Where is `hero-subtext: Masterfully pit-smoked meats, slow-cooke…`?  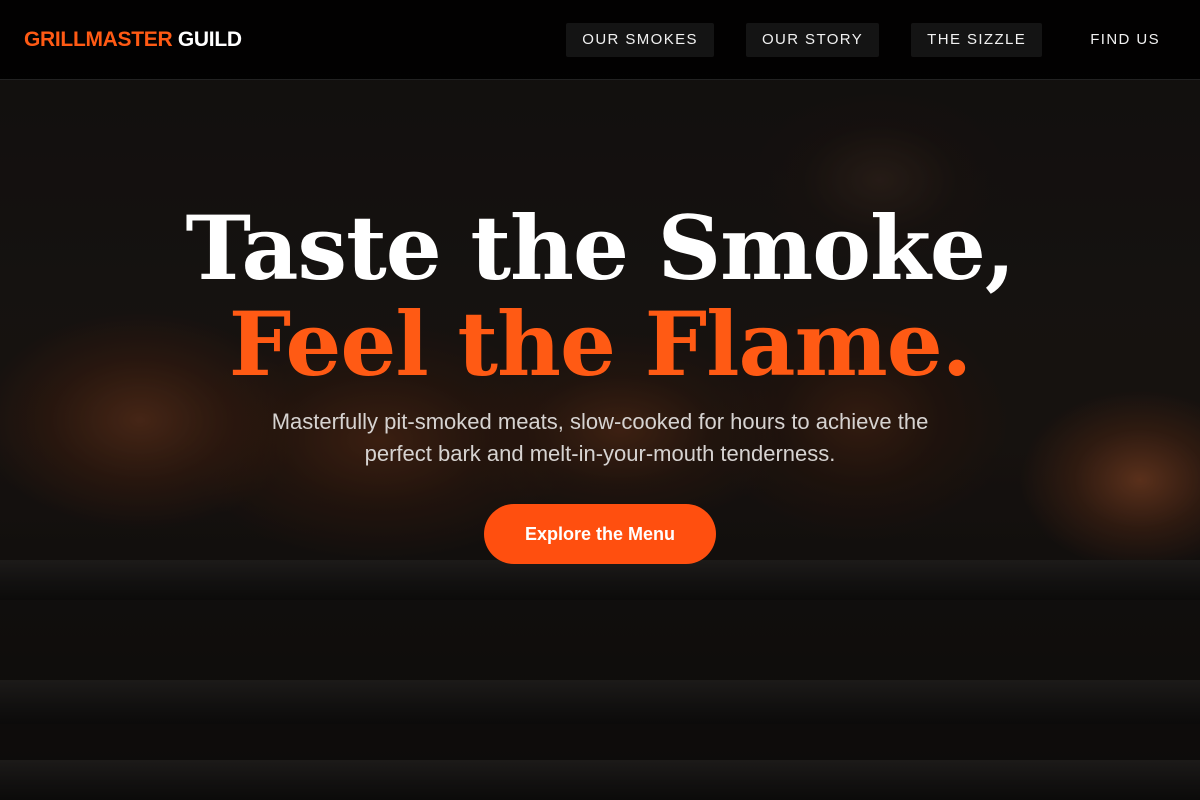 hero-subtext: Masterfully pit-smoked meats, slow-cooke… is located at coordinates (600, 437).